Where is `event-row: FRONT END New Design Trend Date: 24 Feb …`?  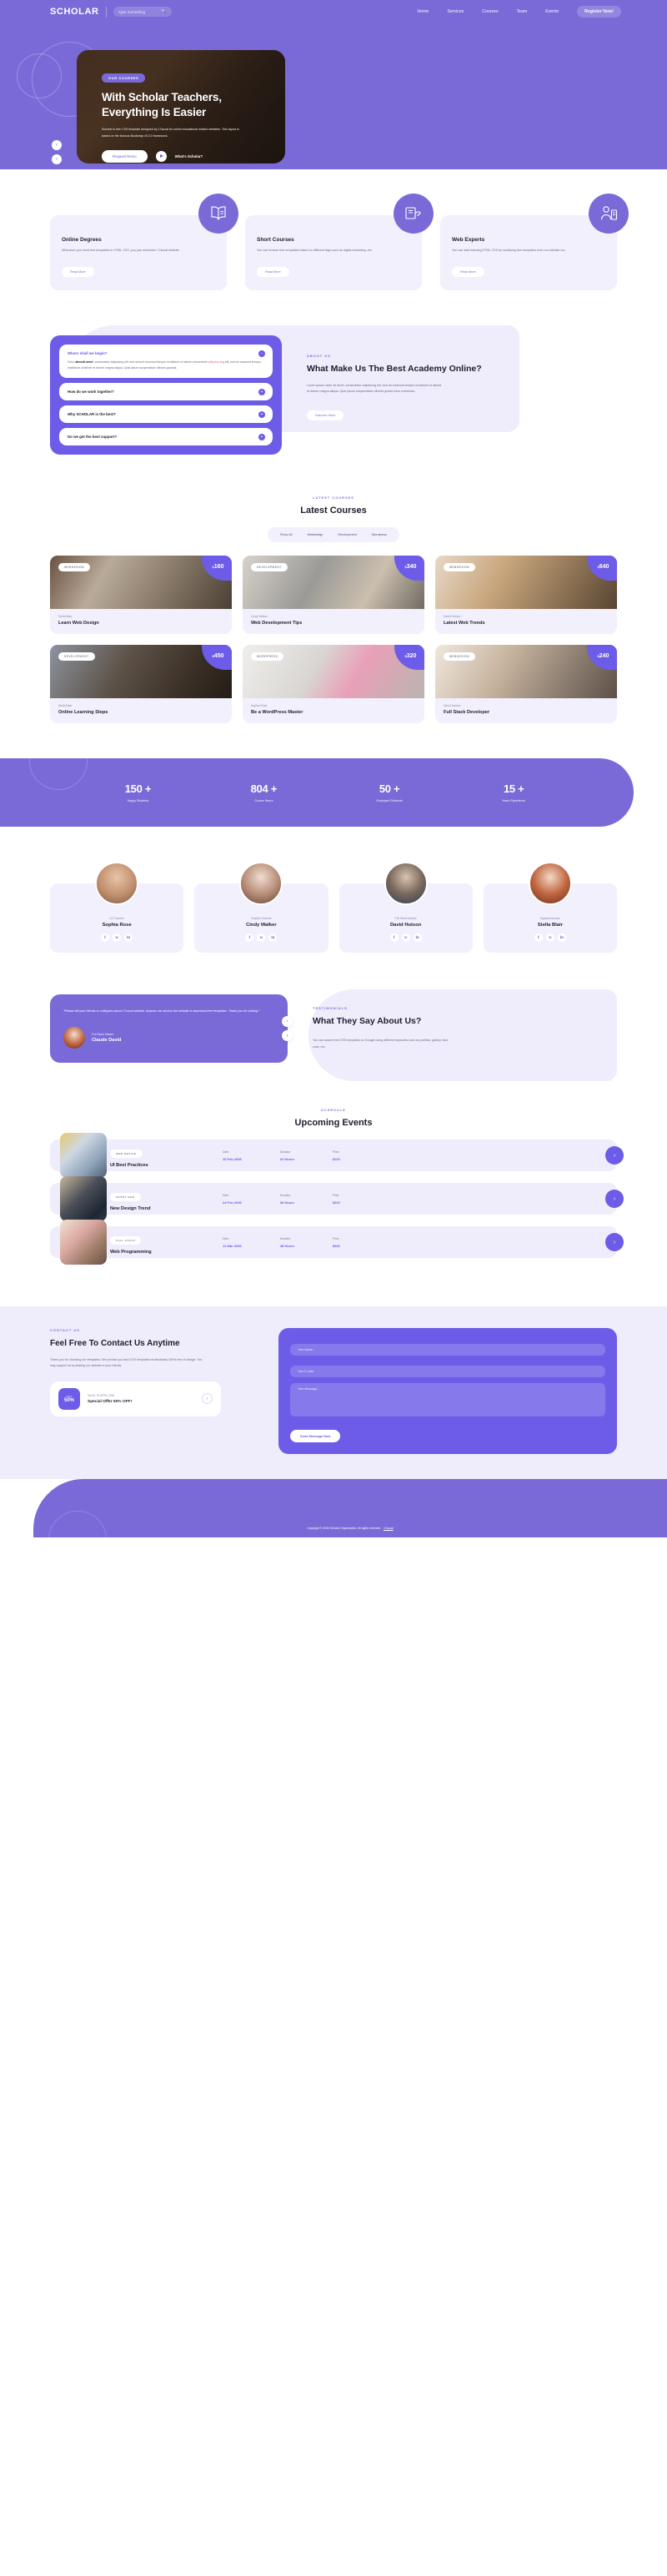 event-row: FRONT END New Design Trend Date: 24 Feb … is located at coordinates (337, 1199).